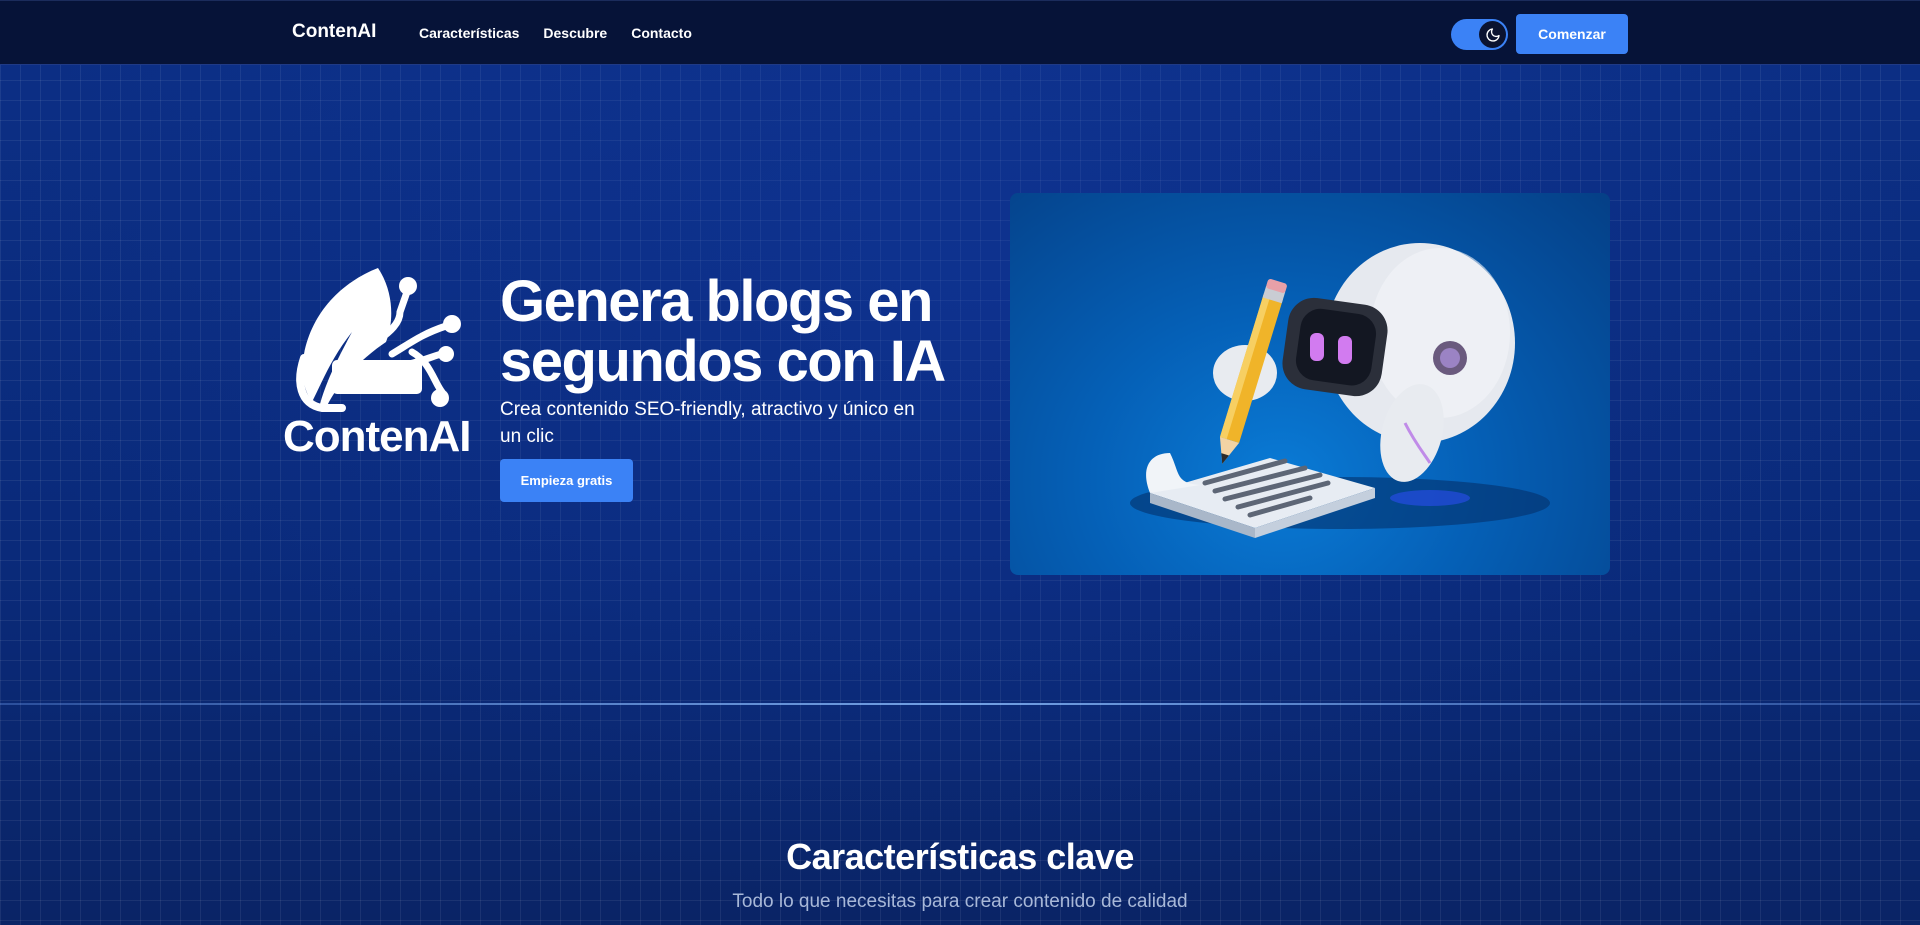 The height and width of the screenshot is (925, 1920). What do you see at coordinates (1340, 390) in the screenshot?
I see `robot-illustration-svg` at bounding box center [1340, 390].